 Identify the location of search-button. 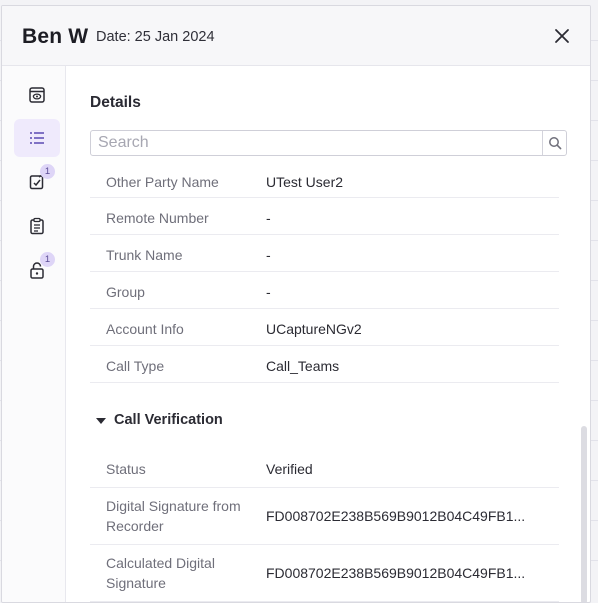
(554, 143).